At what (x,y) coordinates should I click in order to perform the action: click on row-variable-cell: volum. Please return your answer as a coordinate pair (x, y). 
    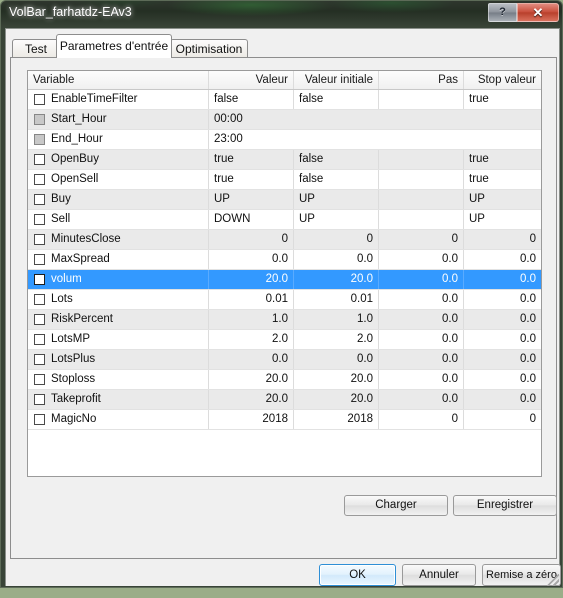
    Looking at the image, I should click on (118, 279).